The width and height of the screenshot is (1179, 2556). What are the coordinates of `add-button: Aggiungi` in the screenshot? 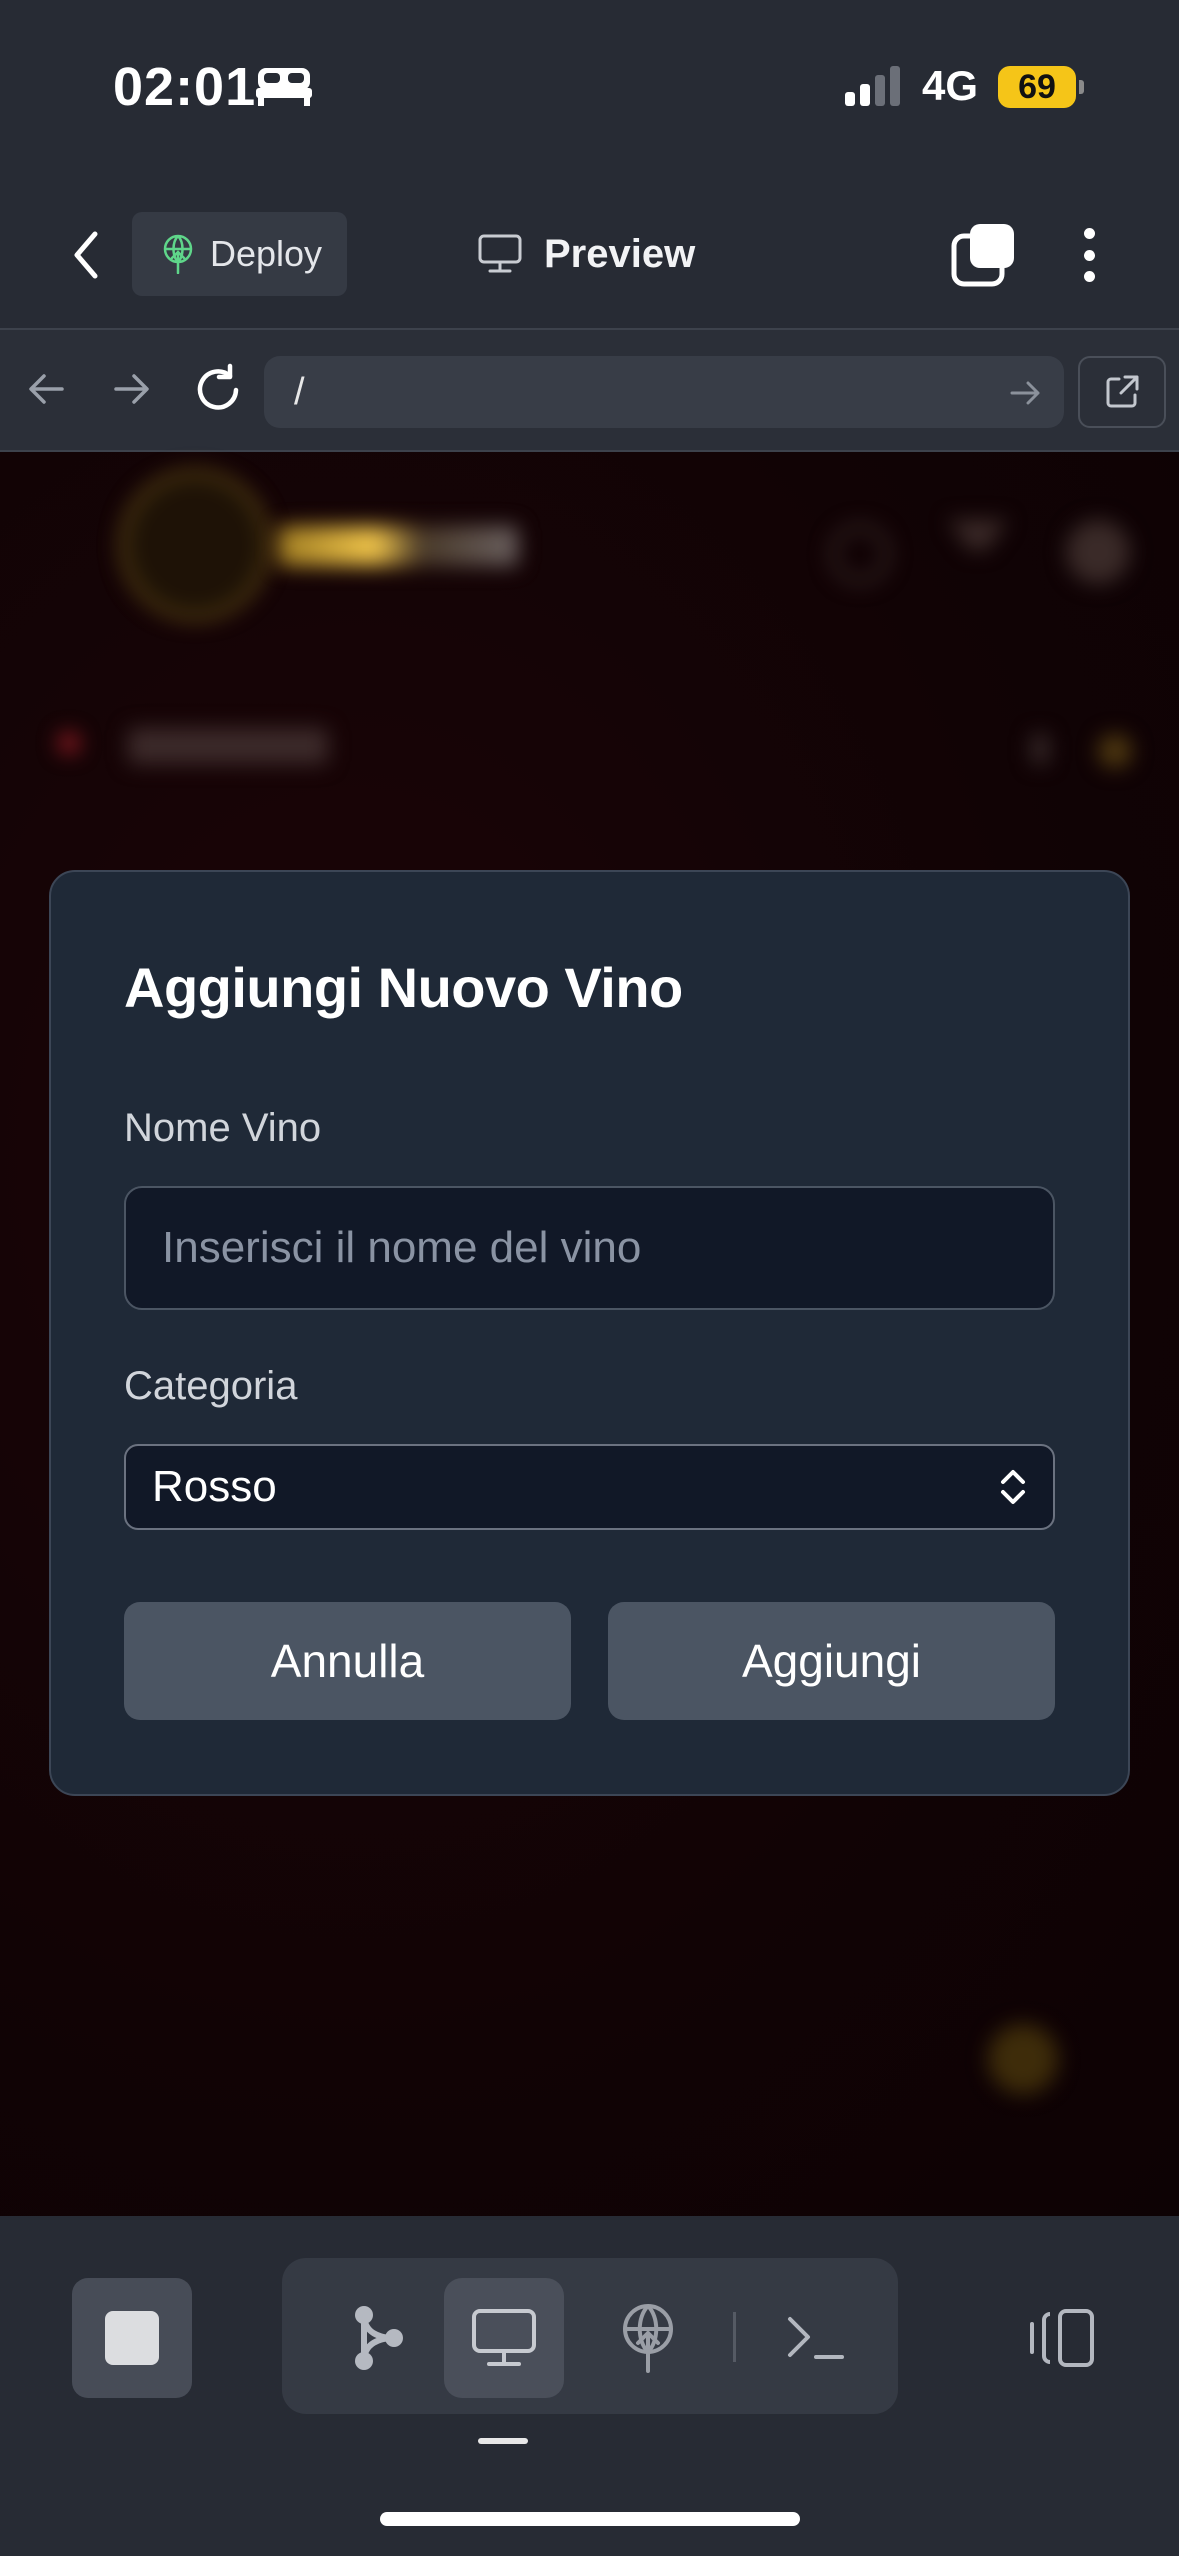 It's located at (831, 1661).